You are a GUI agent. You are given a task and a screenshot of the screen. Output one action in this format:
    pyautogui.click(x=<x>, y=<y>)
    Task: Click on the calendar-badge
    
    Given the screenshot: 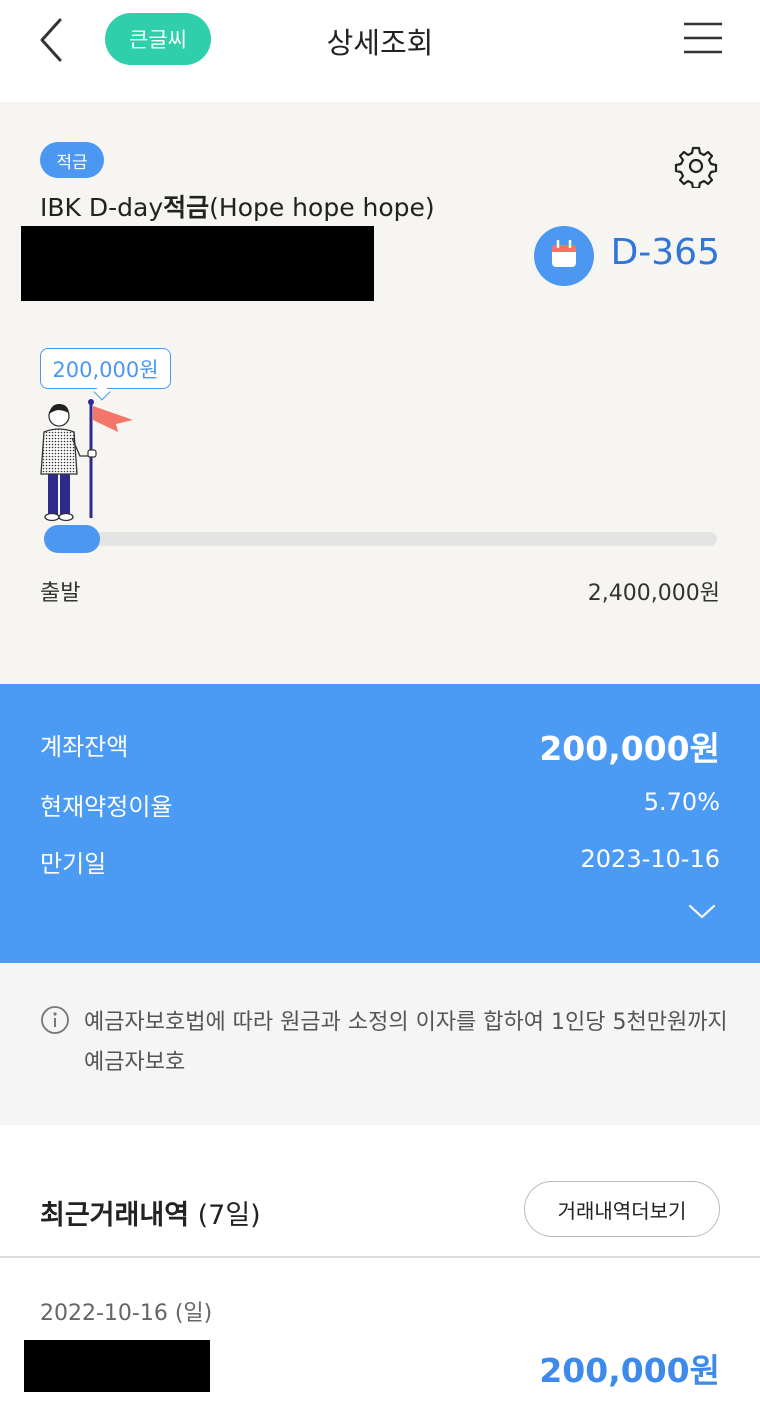 What is the action you would take?
    pyautogui.click(x=564, y=256)
    